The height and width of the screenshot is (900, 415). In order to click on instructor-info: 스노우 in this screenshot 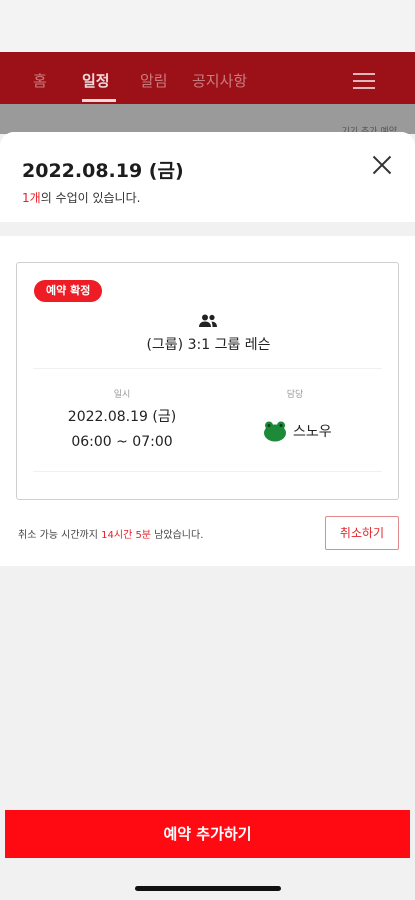, I will do `click(297, 431)`.